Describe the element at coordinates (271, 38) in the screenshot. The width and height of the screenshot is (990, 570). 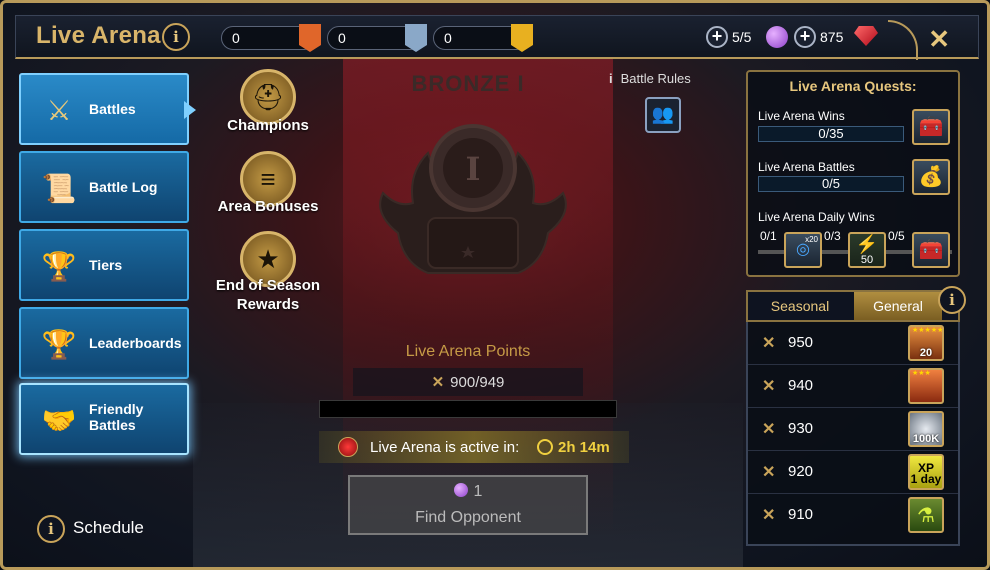
I see `bronze-counter: 0` at that location.